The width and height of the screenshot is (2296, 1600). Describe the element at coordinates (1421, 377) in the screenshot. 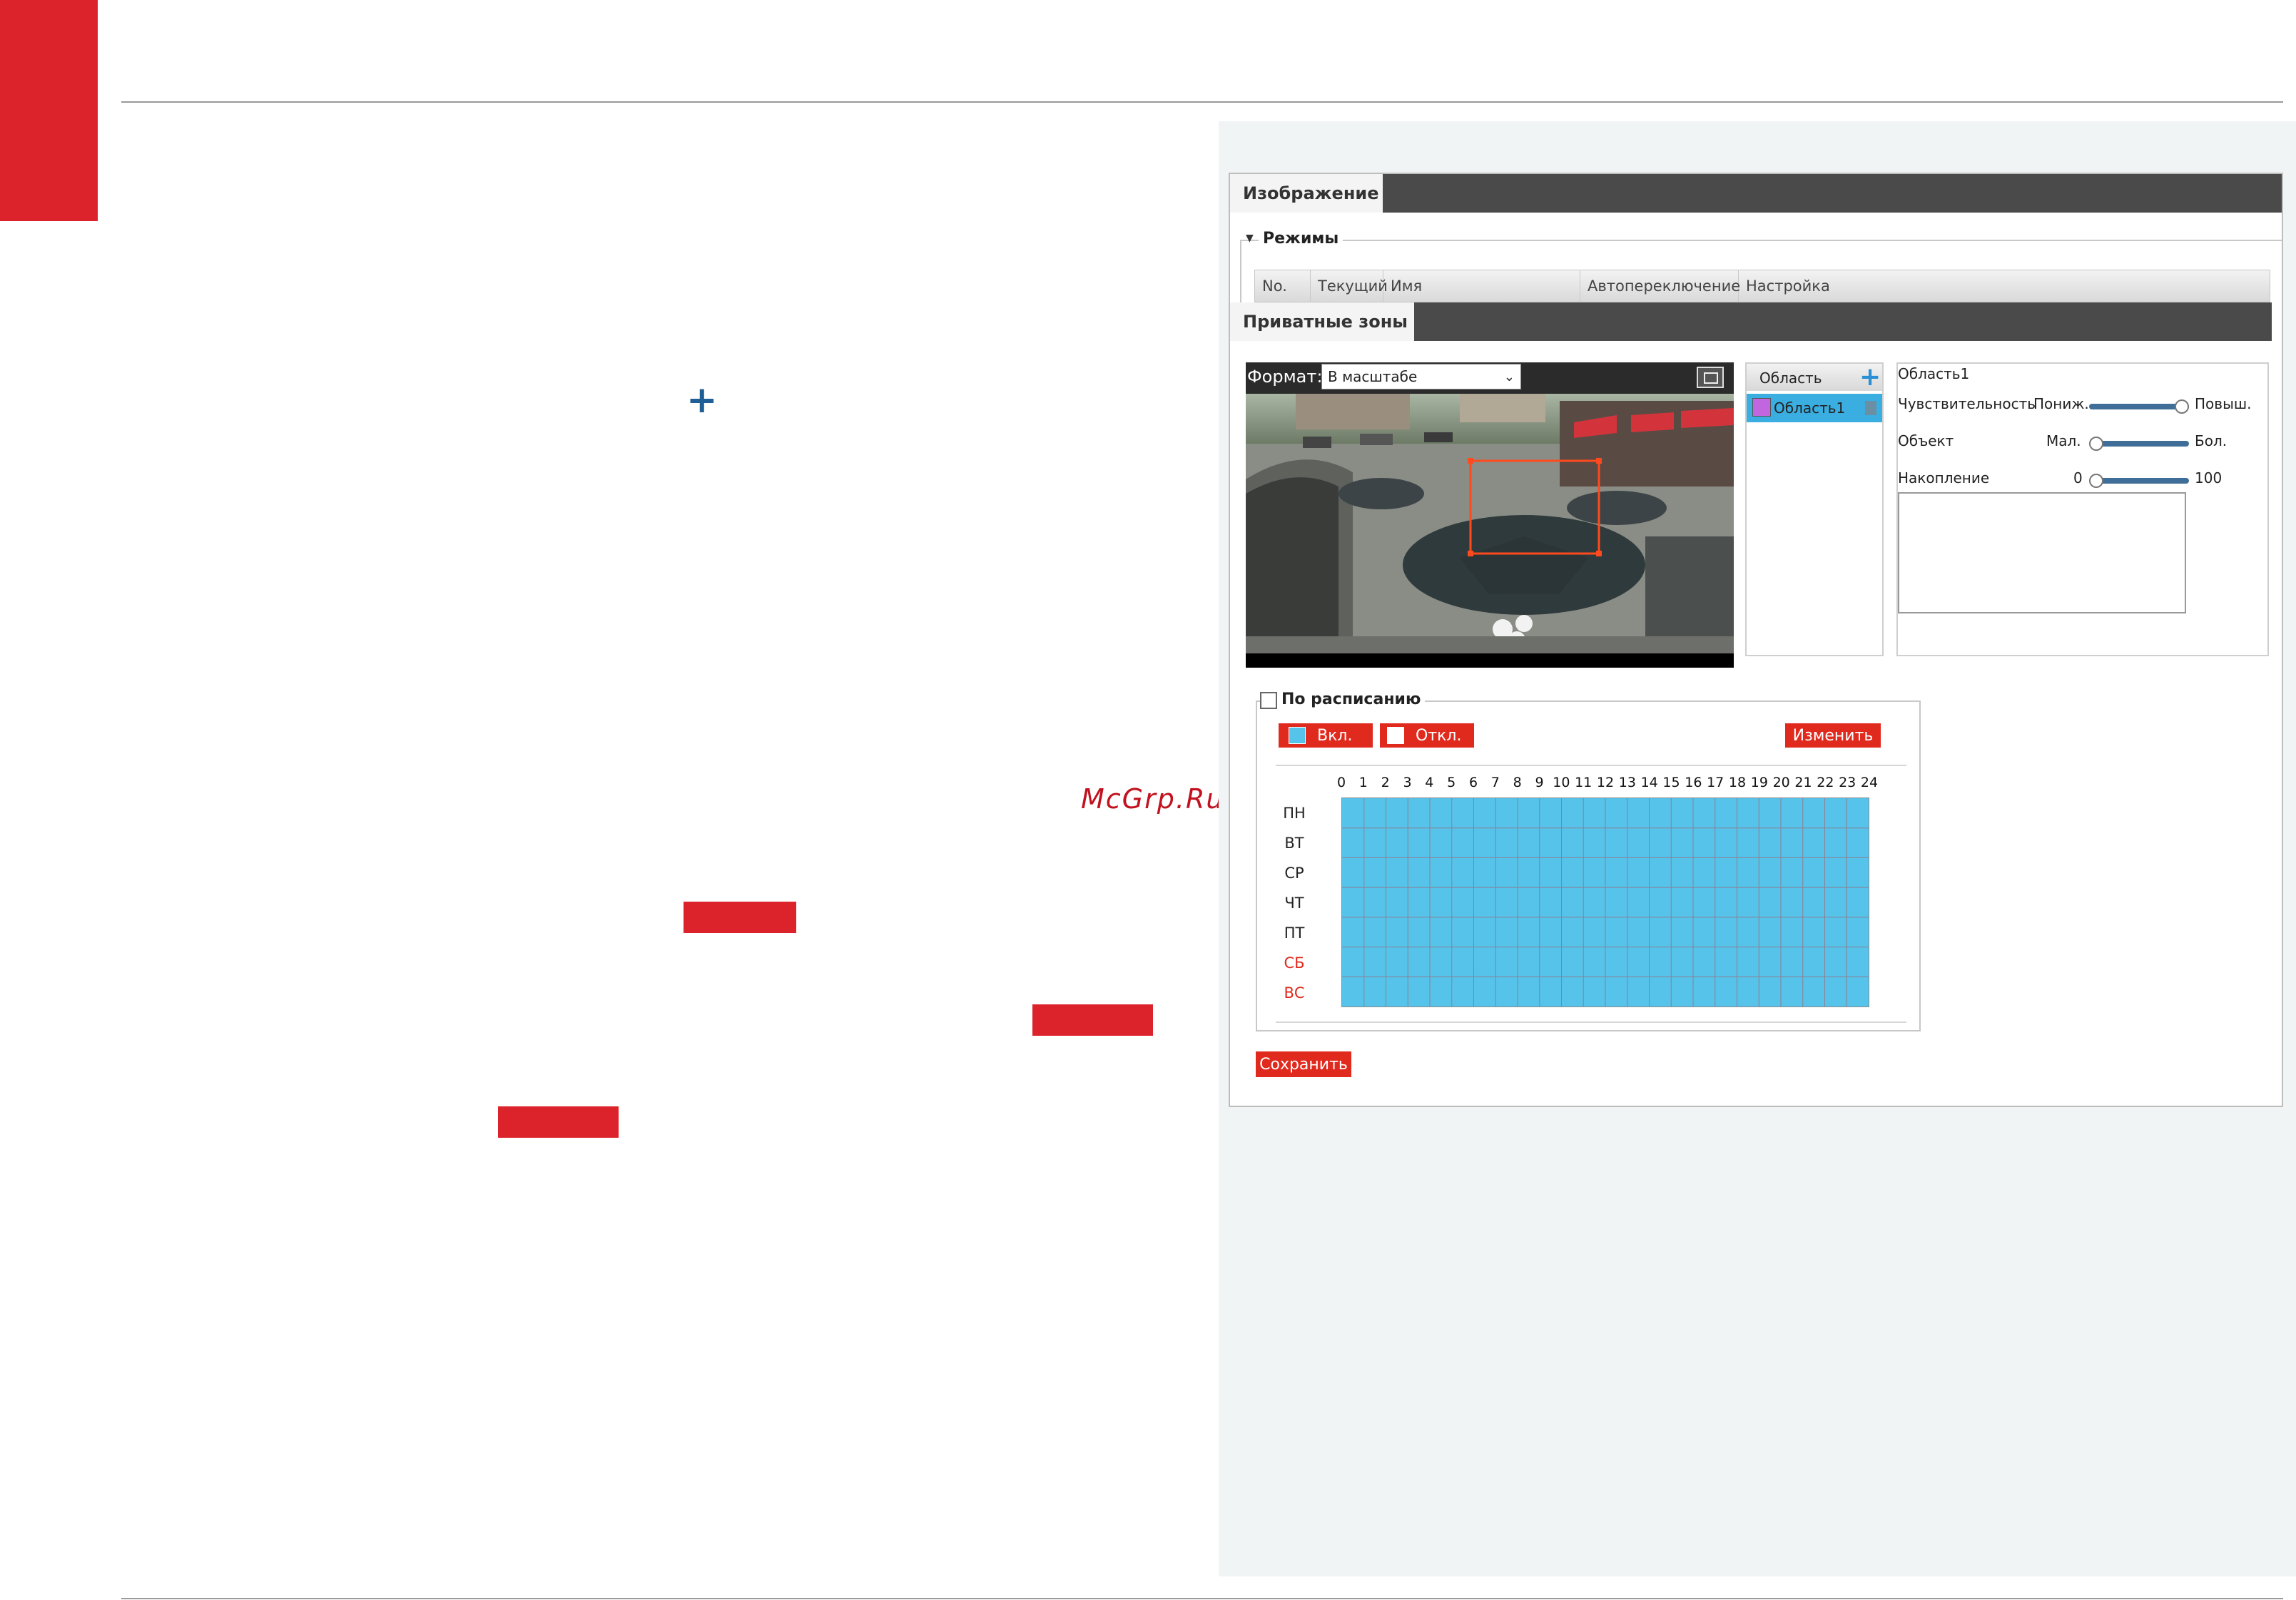

I see `format-select: В масштабе ⌄` at that location.